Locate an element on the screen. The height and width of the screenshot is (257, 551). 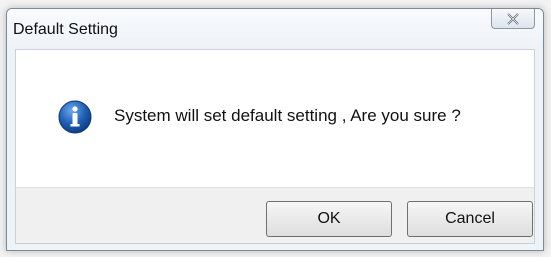
ok-button: OK is located at coordinates (329, 219).